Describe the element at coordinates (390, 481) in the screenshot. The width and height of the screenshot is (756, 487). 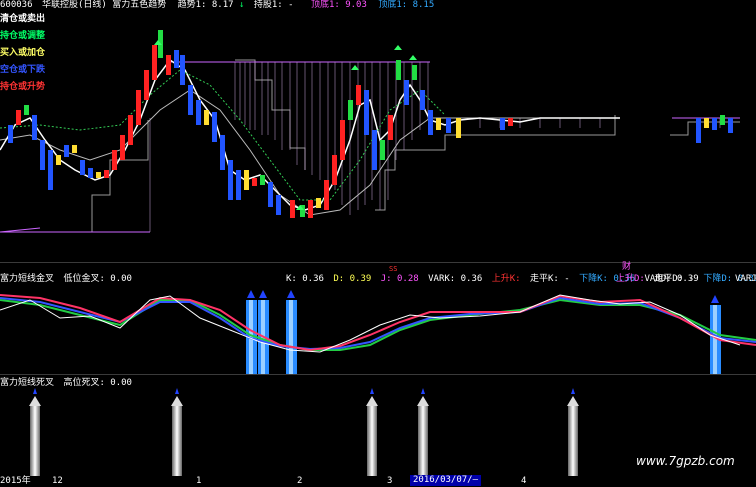
I see `x-axis-label-3: 3` at that location.